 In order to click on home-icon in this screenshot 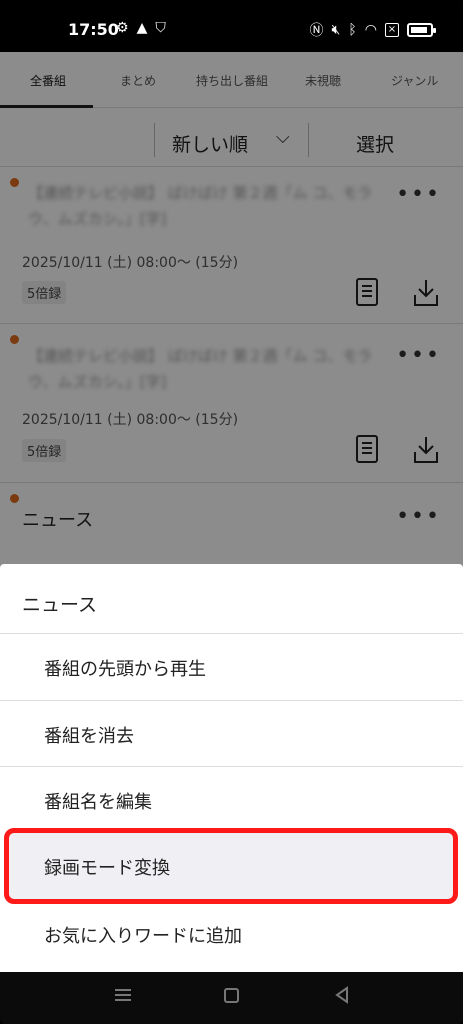, I will do `click(231, 995)`.